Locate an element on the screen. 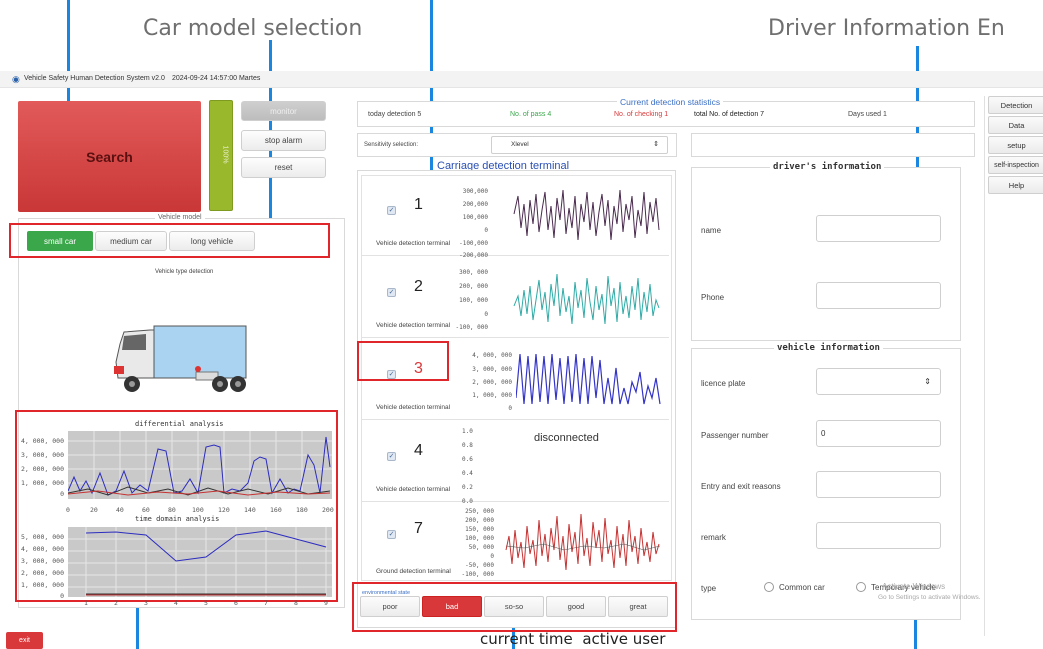 The image size is (1043, 649). time-x-tick-6: 7 is located at coordinates (266, 603).